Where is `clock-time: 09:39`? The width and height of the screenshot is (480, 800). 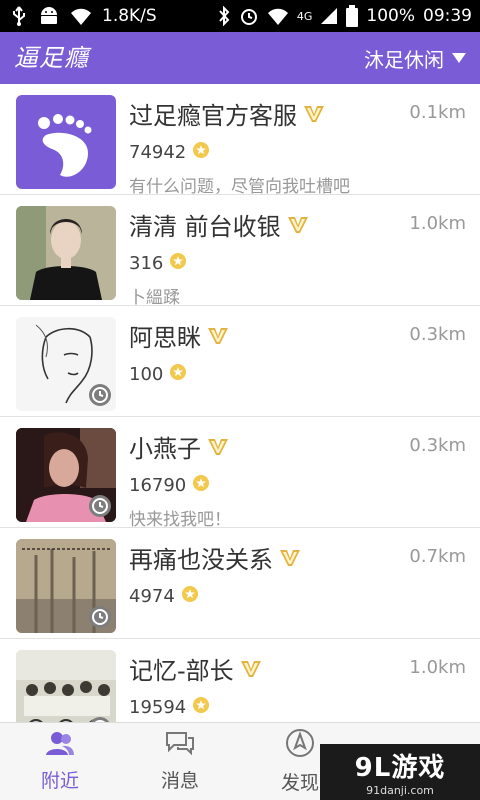 clock-time: 09:39 is located at coordinates (447, 16).